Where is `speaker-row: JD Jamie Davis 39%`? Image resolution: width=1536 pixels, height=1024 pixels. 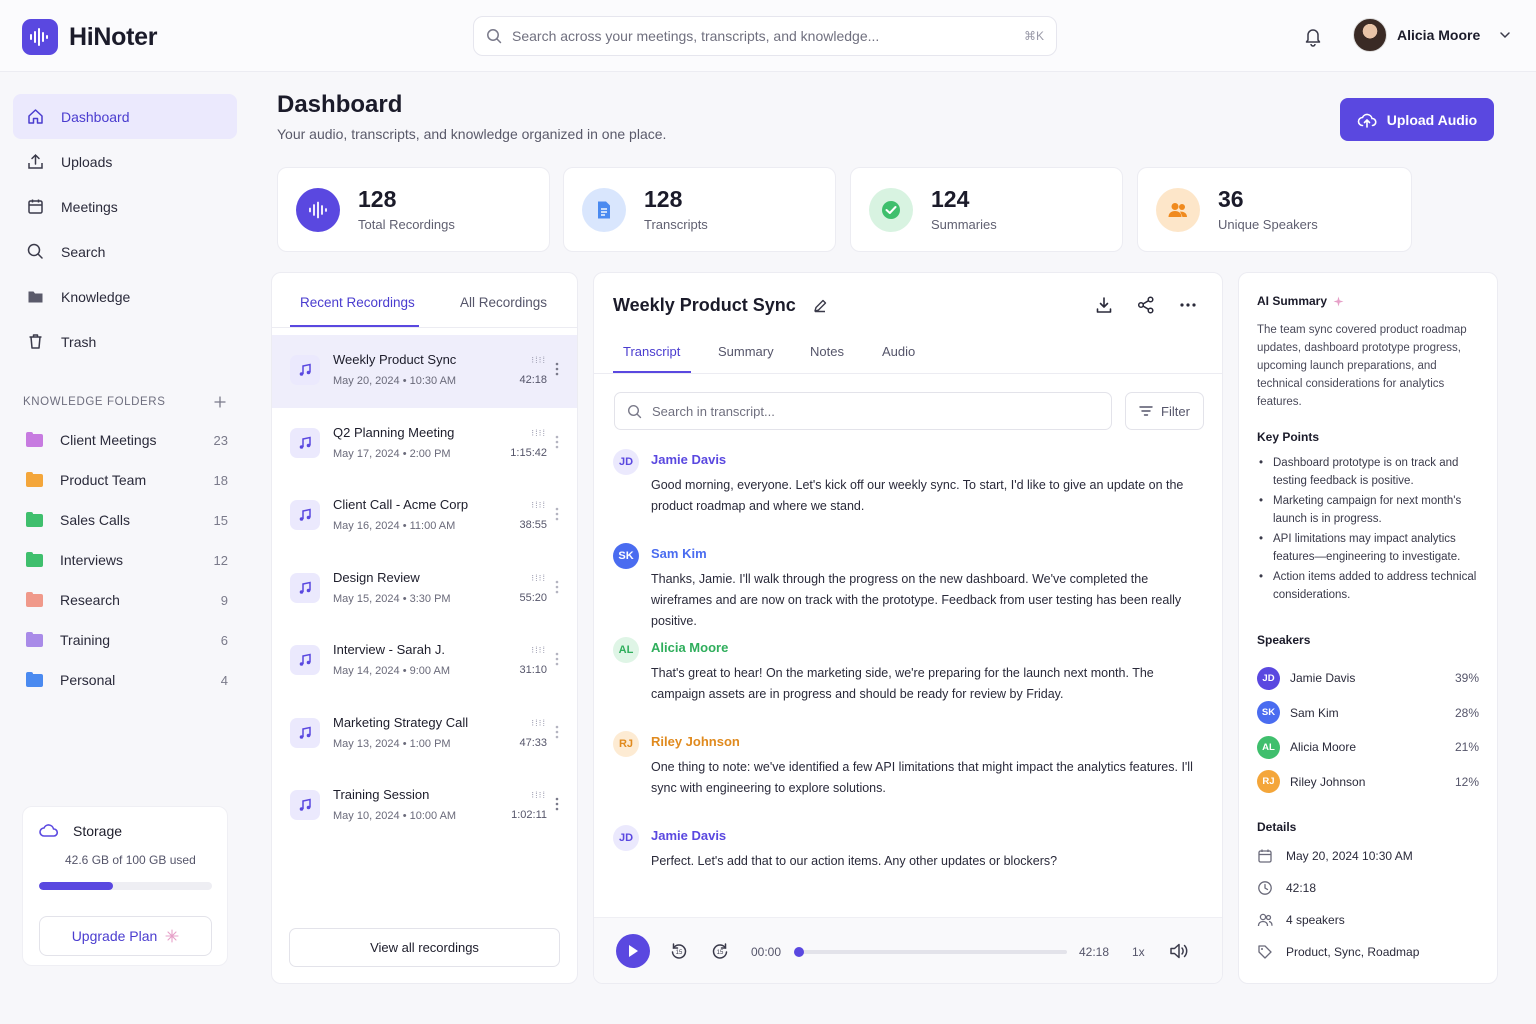
speaker-row: JD Jamie Davis 39% is located at coordinates (1368, 678).